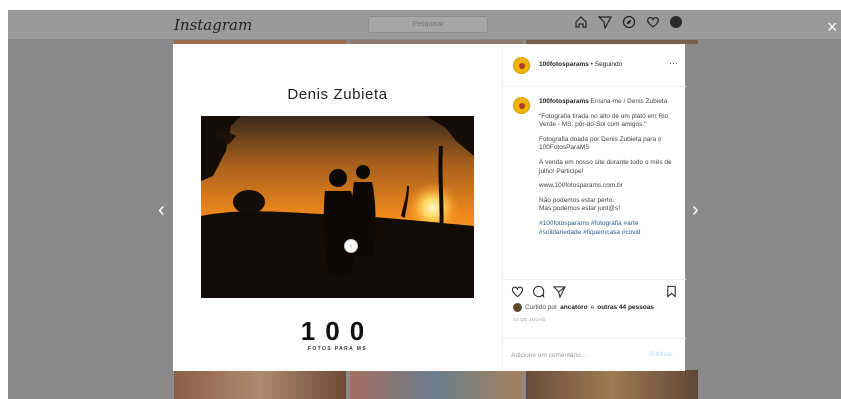 The image size is (841, 399). What do you see at coordinates (581, 22) in the screenshot?
I see `home-icon` at bounding box center [581, 22].